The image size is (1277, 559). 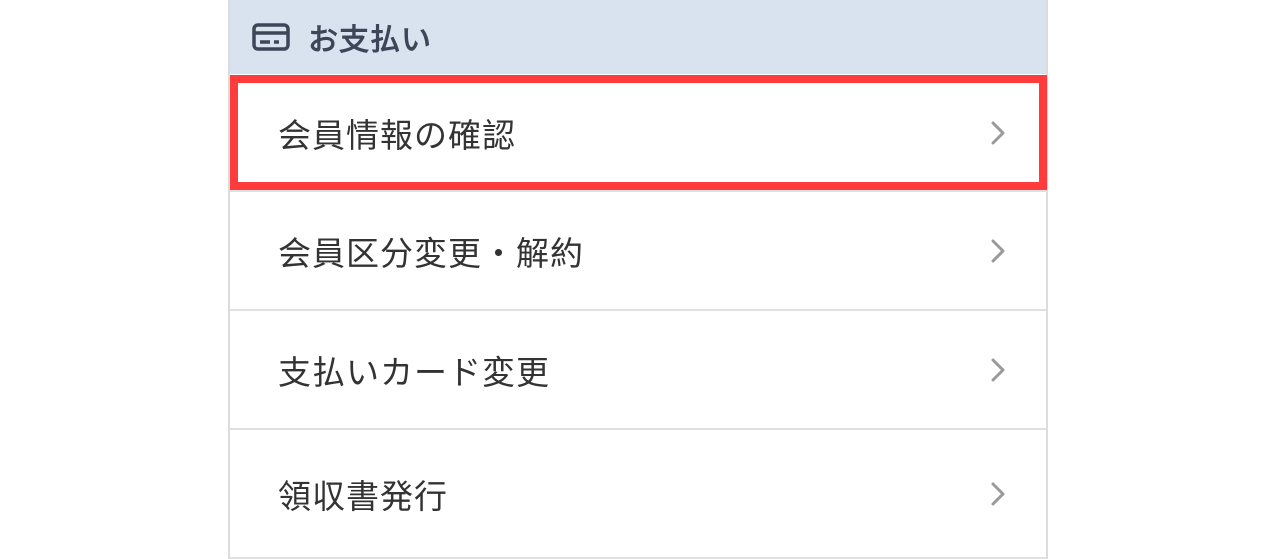 What do you see at coordinates (638, 37) in the screenshot?
I see `section-header: お支払い` at bounding box center [638, 37].